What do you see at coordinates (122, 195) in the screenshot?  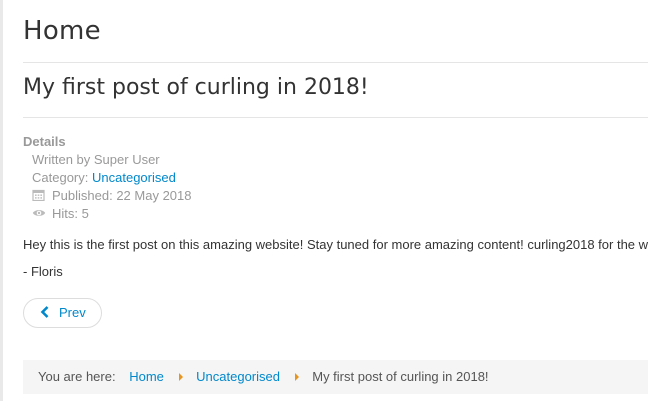 I see `published-text: Published: 22 May 2018` at bounding box center [122, 195].